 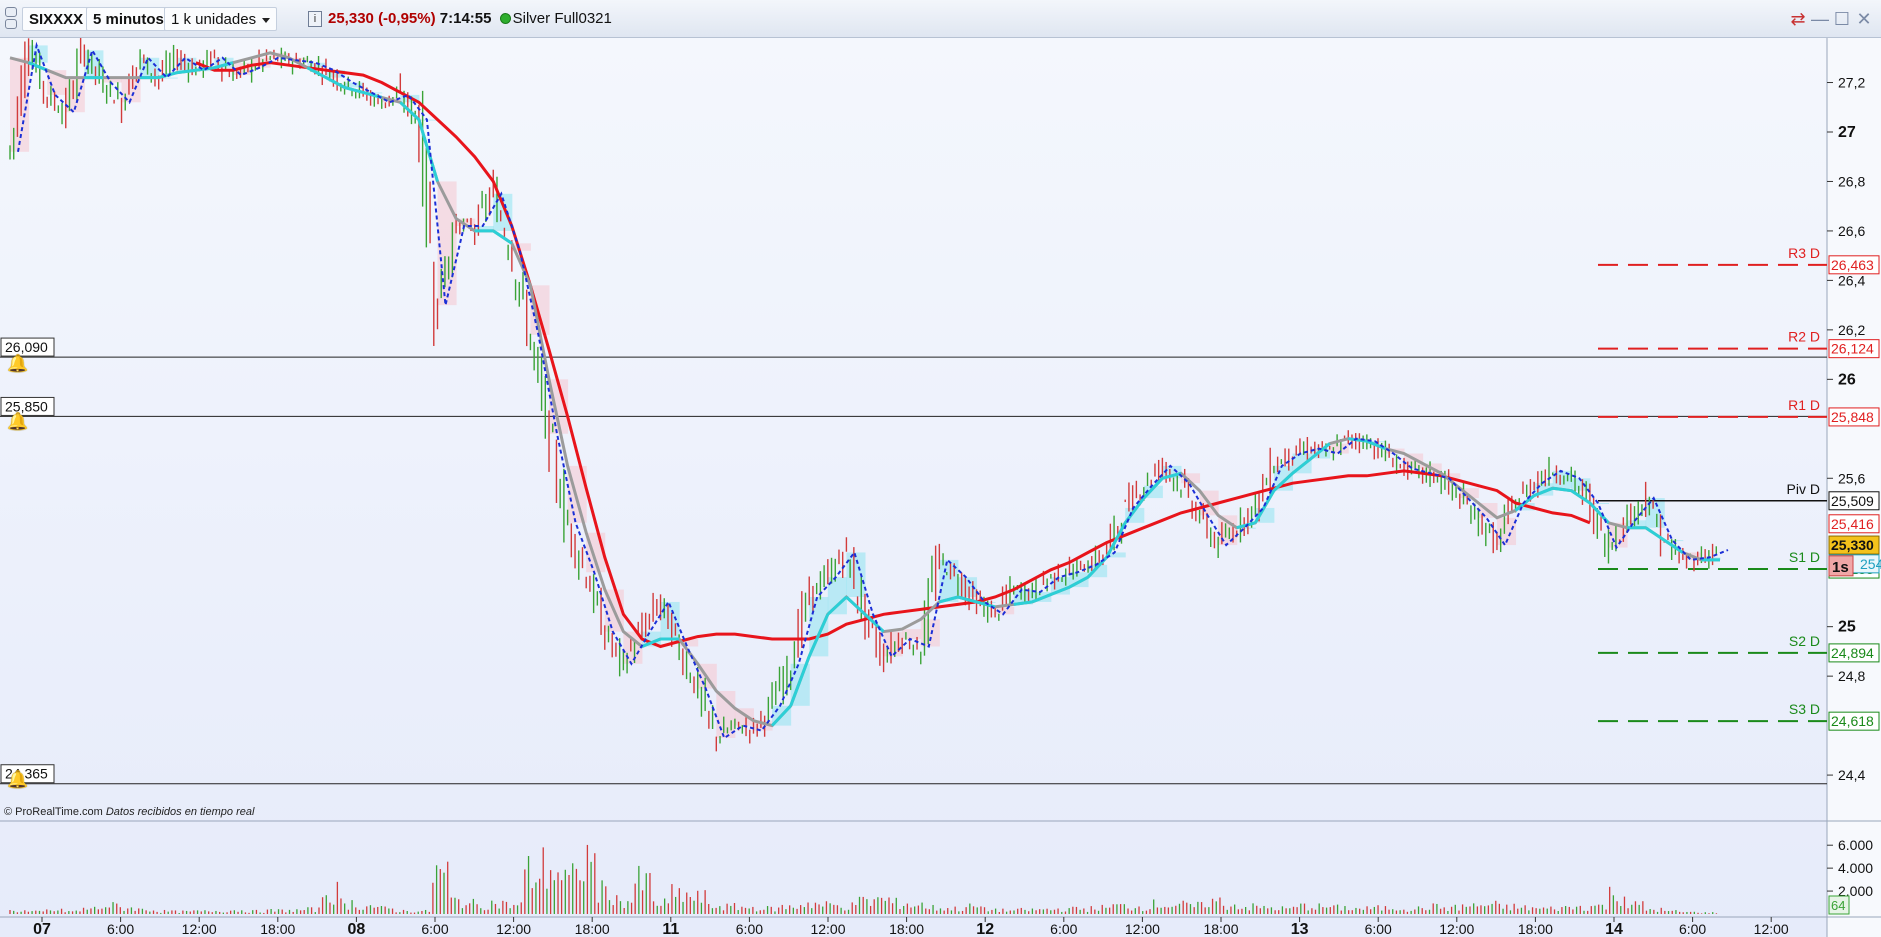 What do you see at coordinates (465, 18) in the screenshot?
I see `quote-time: 7:14:55` at bounding box center [465, 18].